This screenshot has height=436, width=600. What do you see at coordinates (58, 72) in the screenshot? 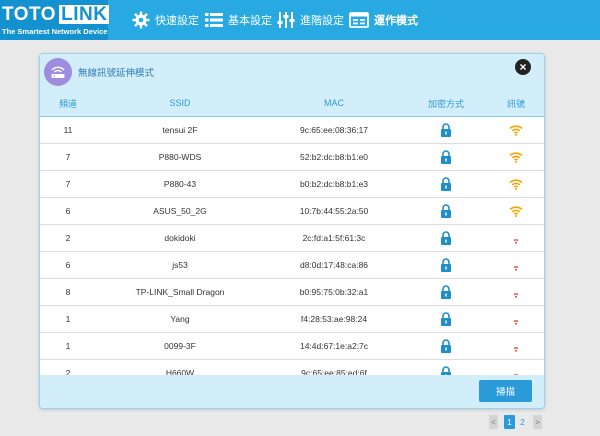
I see `wifi-router-icon` at bounding box center [58, 72].